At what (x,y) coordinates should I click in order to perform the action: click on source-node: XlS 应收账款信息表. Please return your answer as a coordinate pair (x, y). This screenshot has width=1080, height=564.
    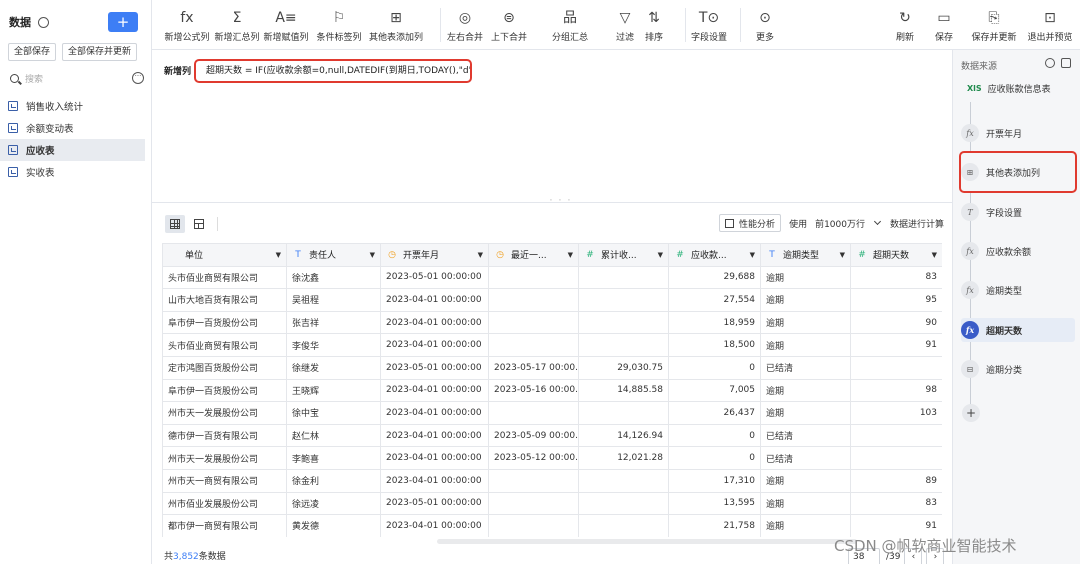
    Looking at the image, I should click on (1009, 88).